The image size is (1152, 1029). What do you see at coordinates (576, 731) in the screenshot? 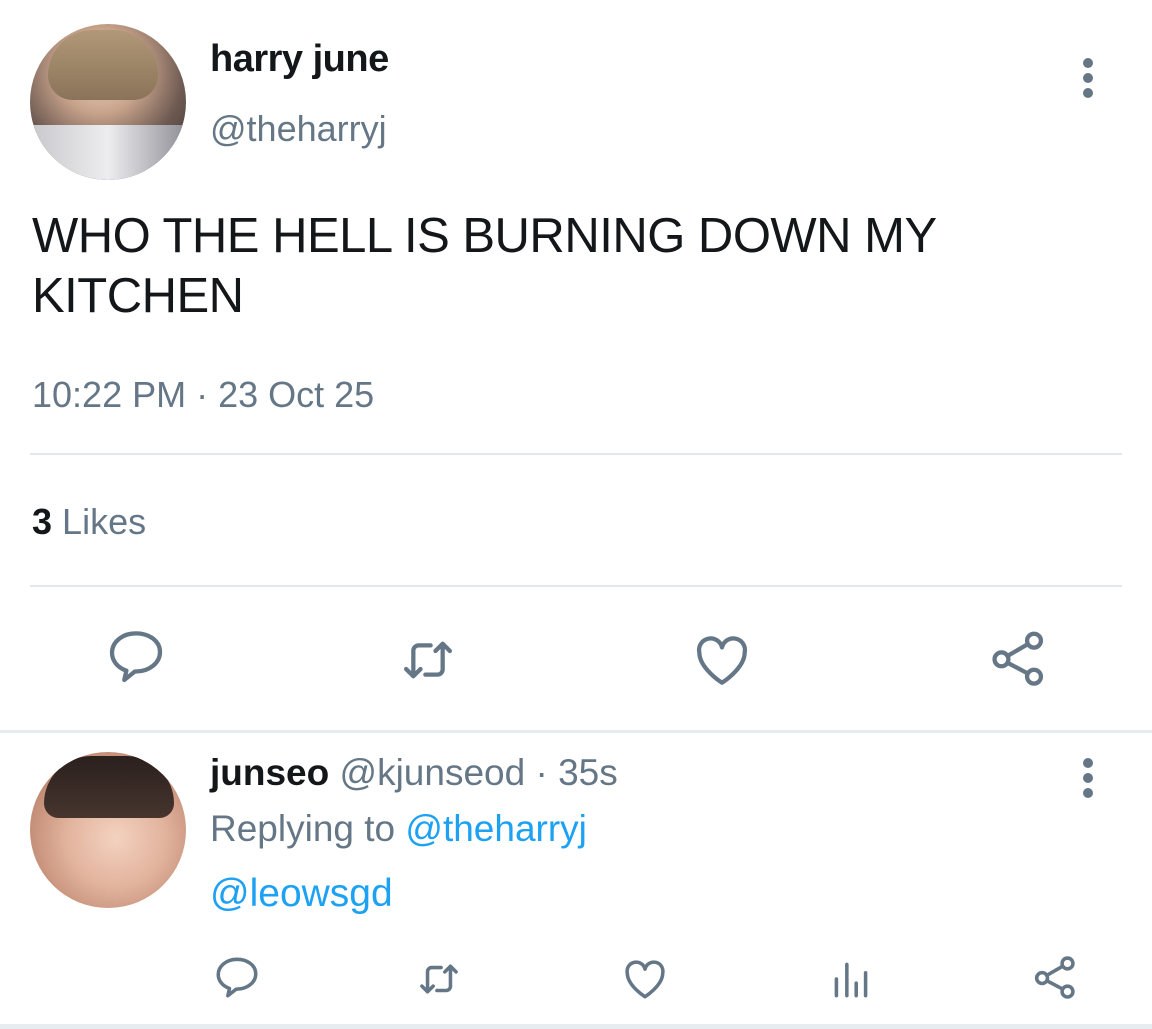
I see `section-separator` at bounding box center [576, 731].